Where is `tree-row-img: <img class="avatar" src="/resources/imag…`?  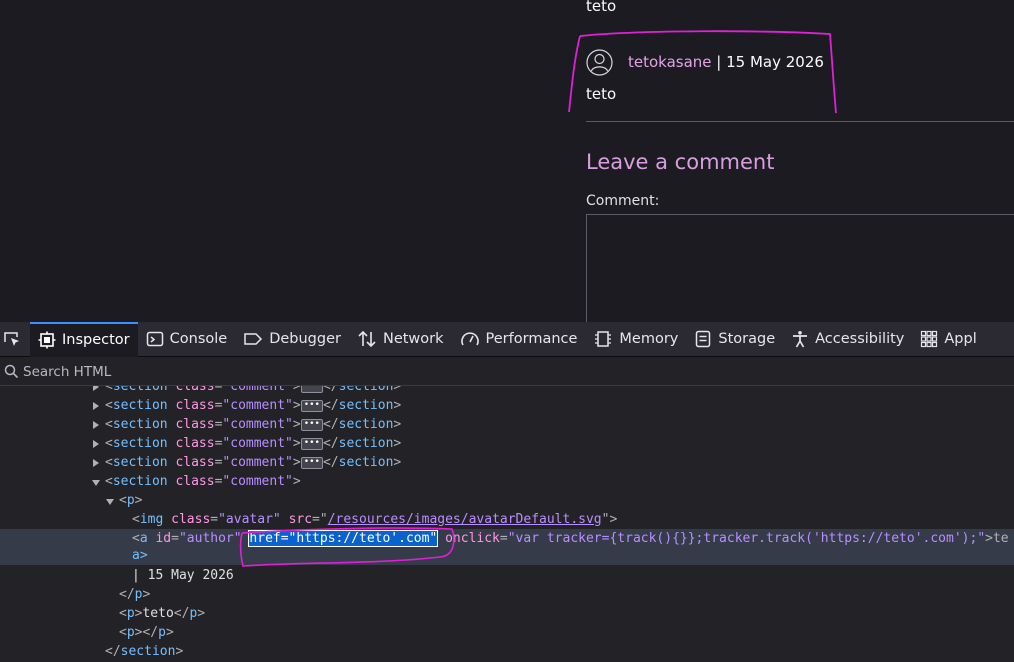
tree-row-img: <img class="avatar" src="/resources/imag… is located at coordinates (507, 519).